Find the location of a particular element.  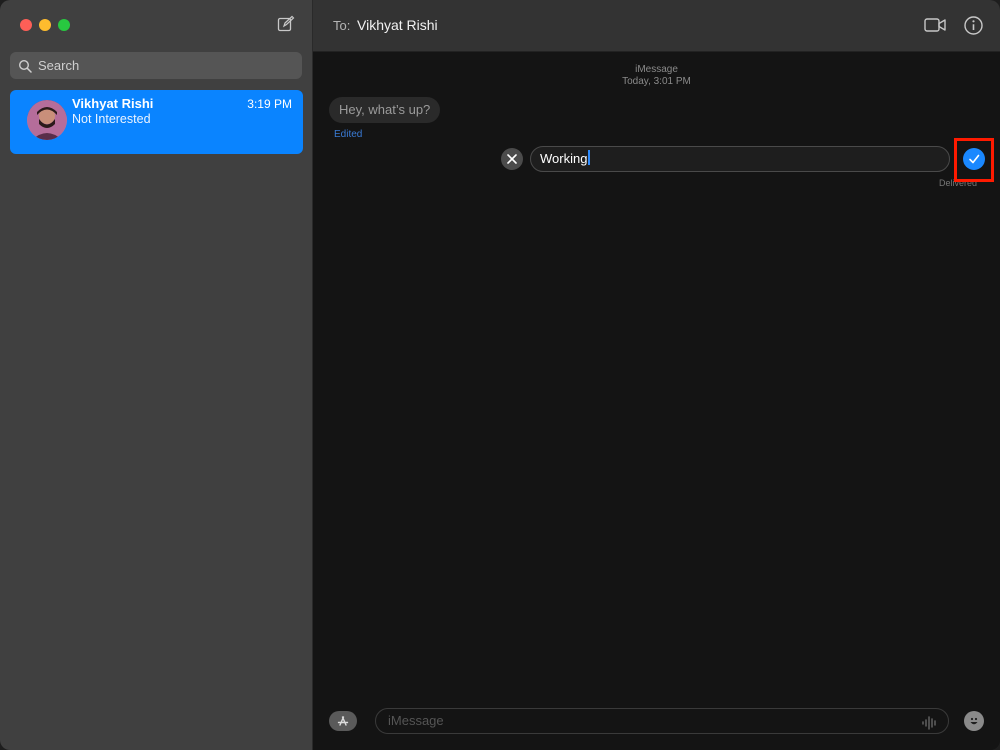

thread-timestamp: Today, 3:01 PM is located at coordinates (656, 81).